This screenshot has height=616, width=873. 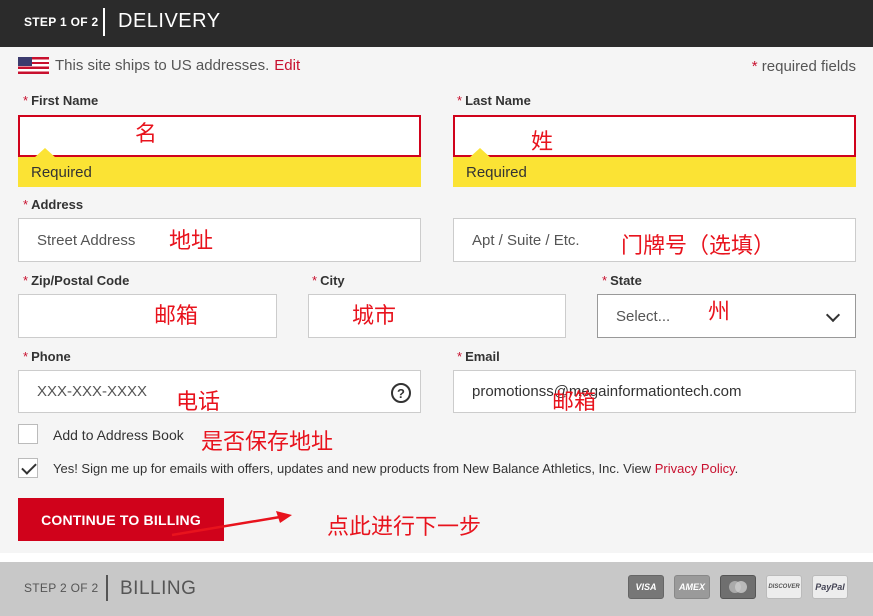 I want to click on arrow-annotation-icon, so click(x=231, y=524).